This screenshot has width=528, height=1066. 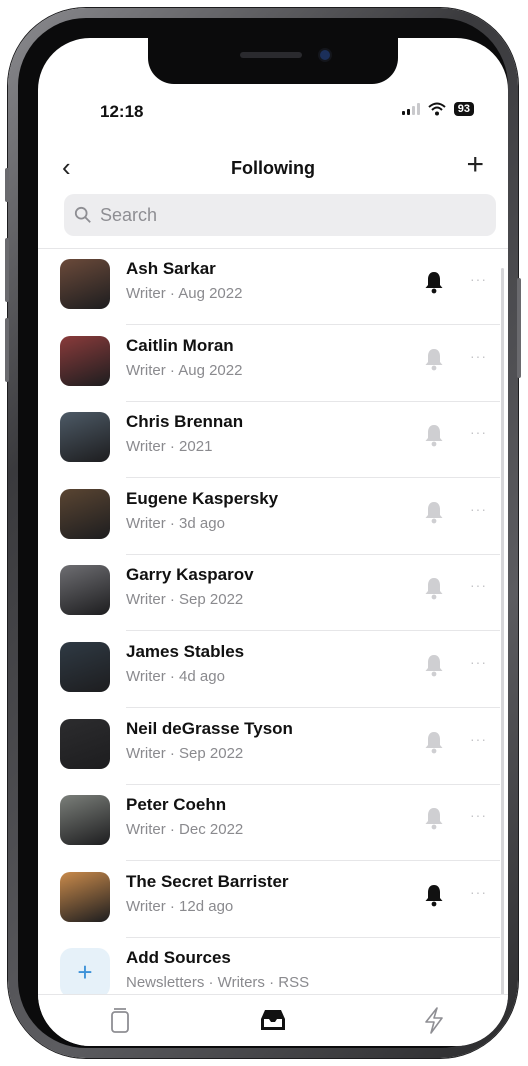 I want to click on inbox-icon, so click(x=273, y=1020).